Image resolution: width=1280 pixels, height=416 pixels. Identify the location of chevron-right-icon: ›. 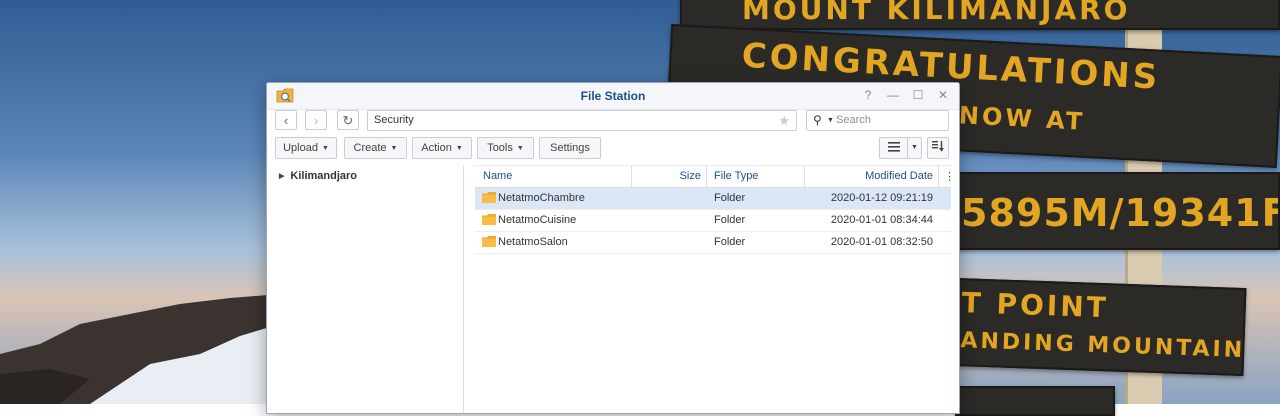
(316, 120).